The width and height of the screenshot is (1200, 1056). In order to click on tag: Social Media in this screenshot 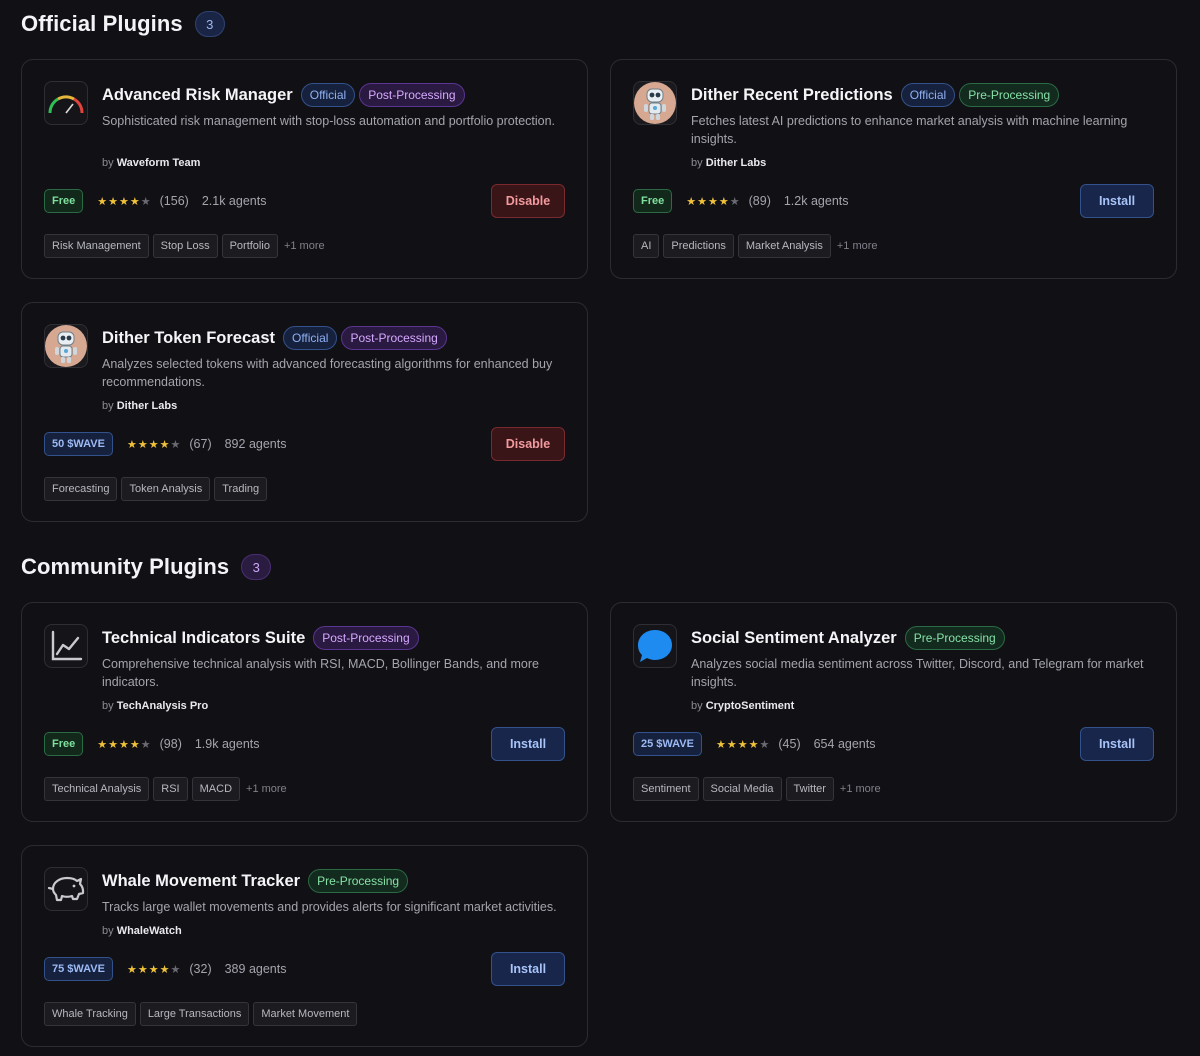, I will do `click(742, 789)`.